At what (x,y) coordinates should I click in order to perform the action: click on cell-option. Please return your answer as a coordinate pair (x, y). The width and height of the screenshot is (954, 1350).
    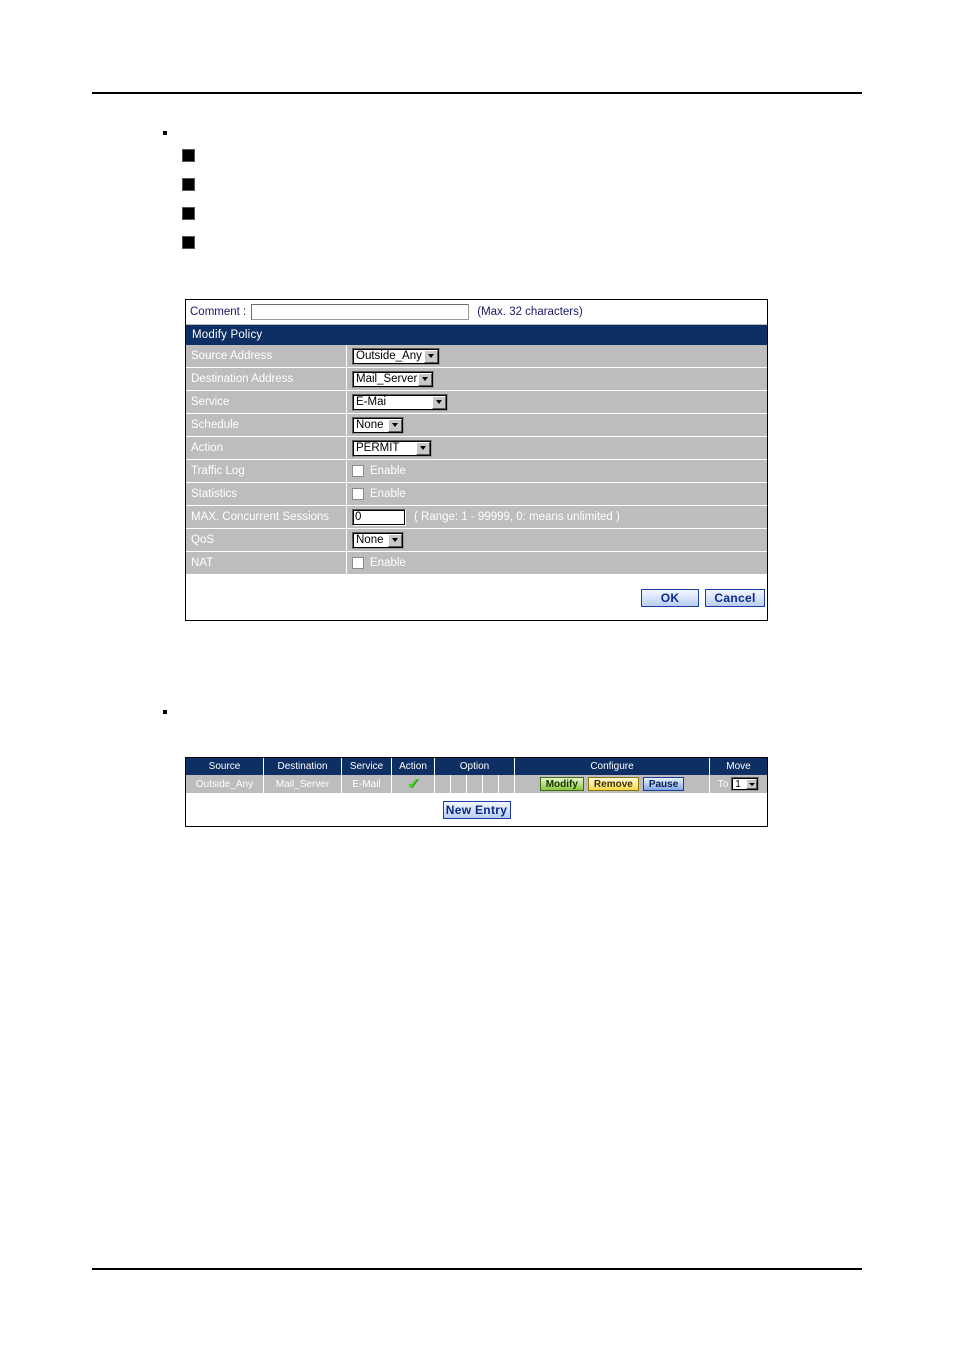
    Looking at the image, I should click on (475, 784).